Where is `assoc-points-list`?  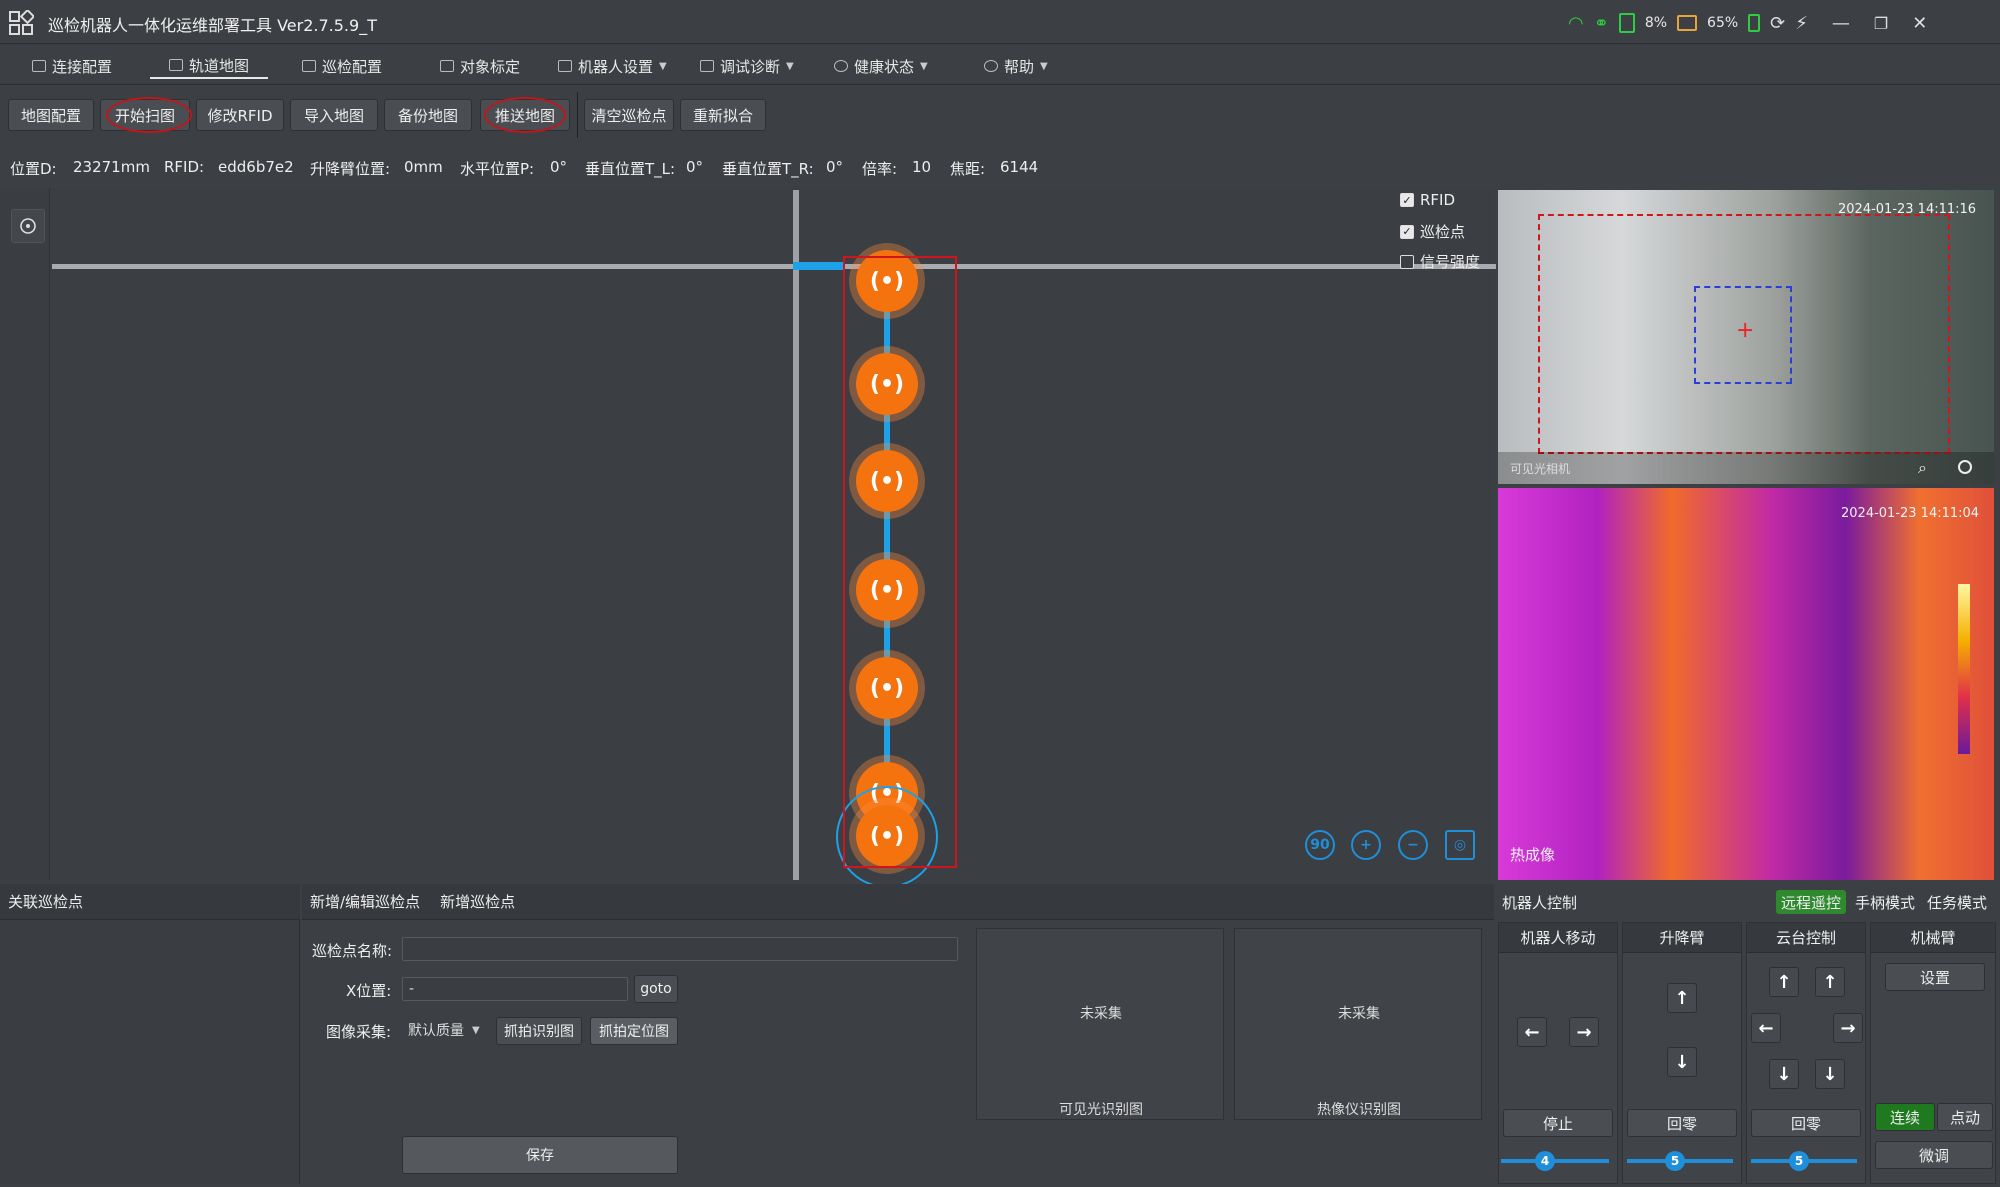 assoc-points-list is located at coordinates (150, 1052).